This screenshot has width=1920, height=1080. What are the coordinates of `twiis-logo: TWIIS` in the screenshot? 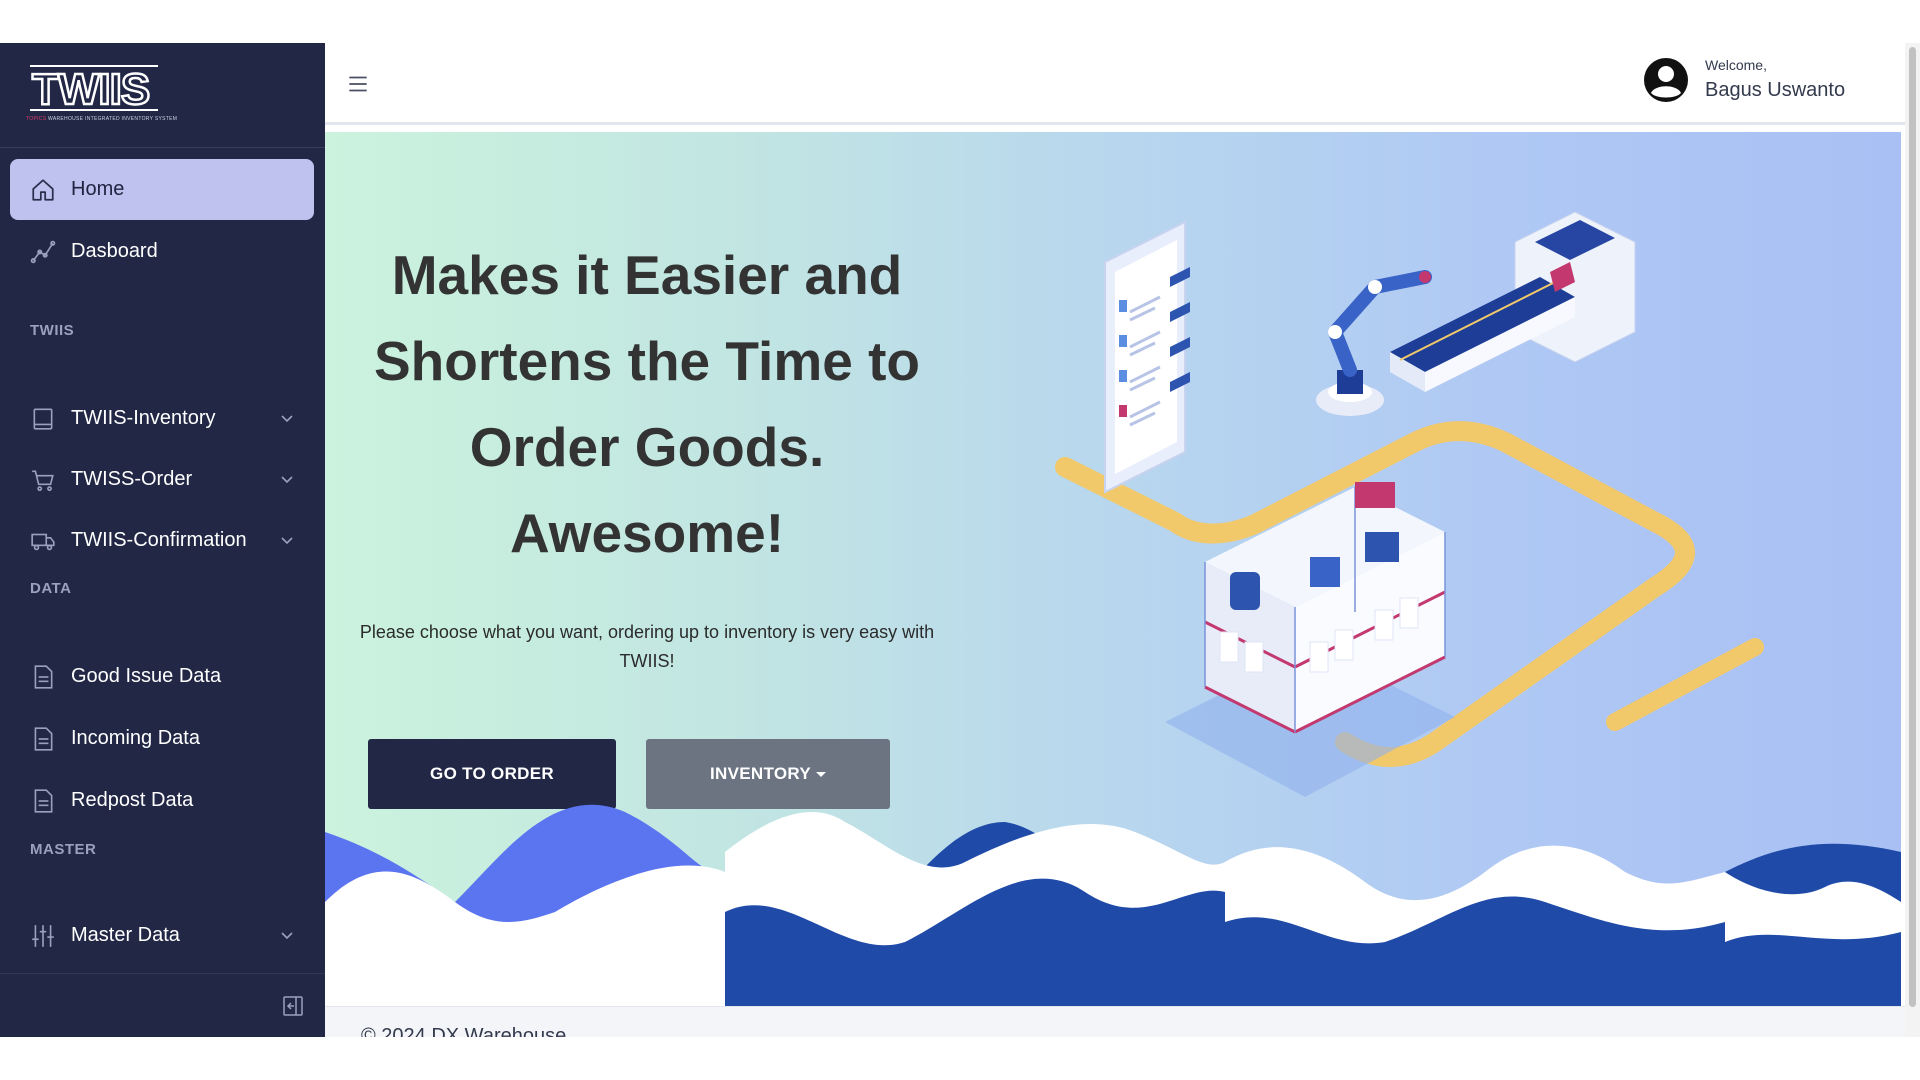 It's located at (96, 88).